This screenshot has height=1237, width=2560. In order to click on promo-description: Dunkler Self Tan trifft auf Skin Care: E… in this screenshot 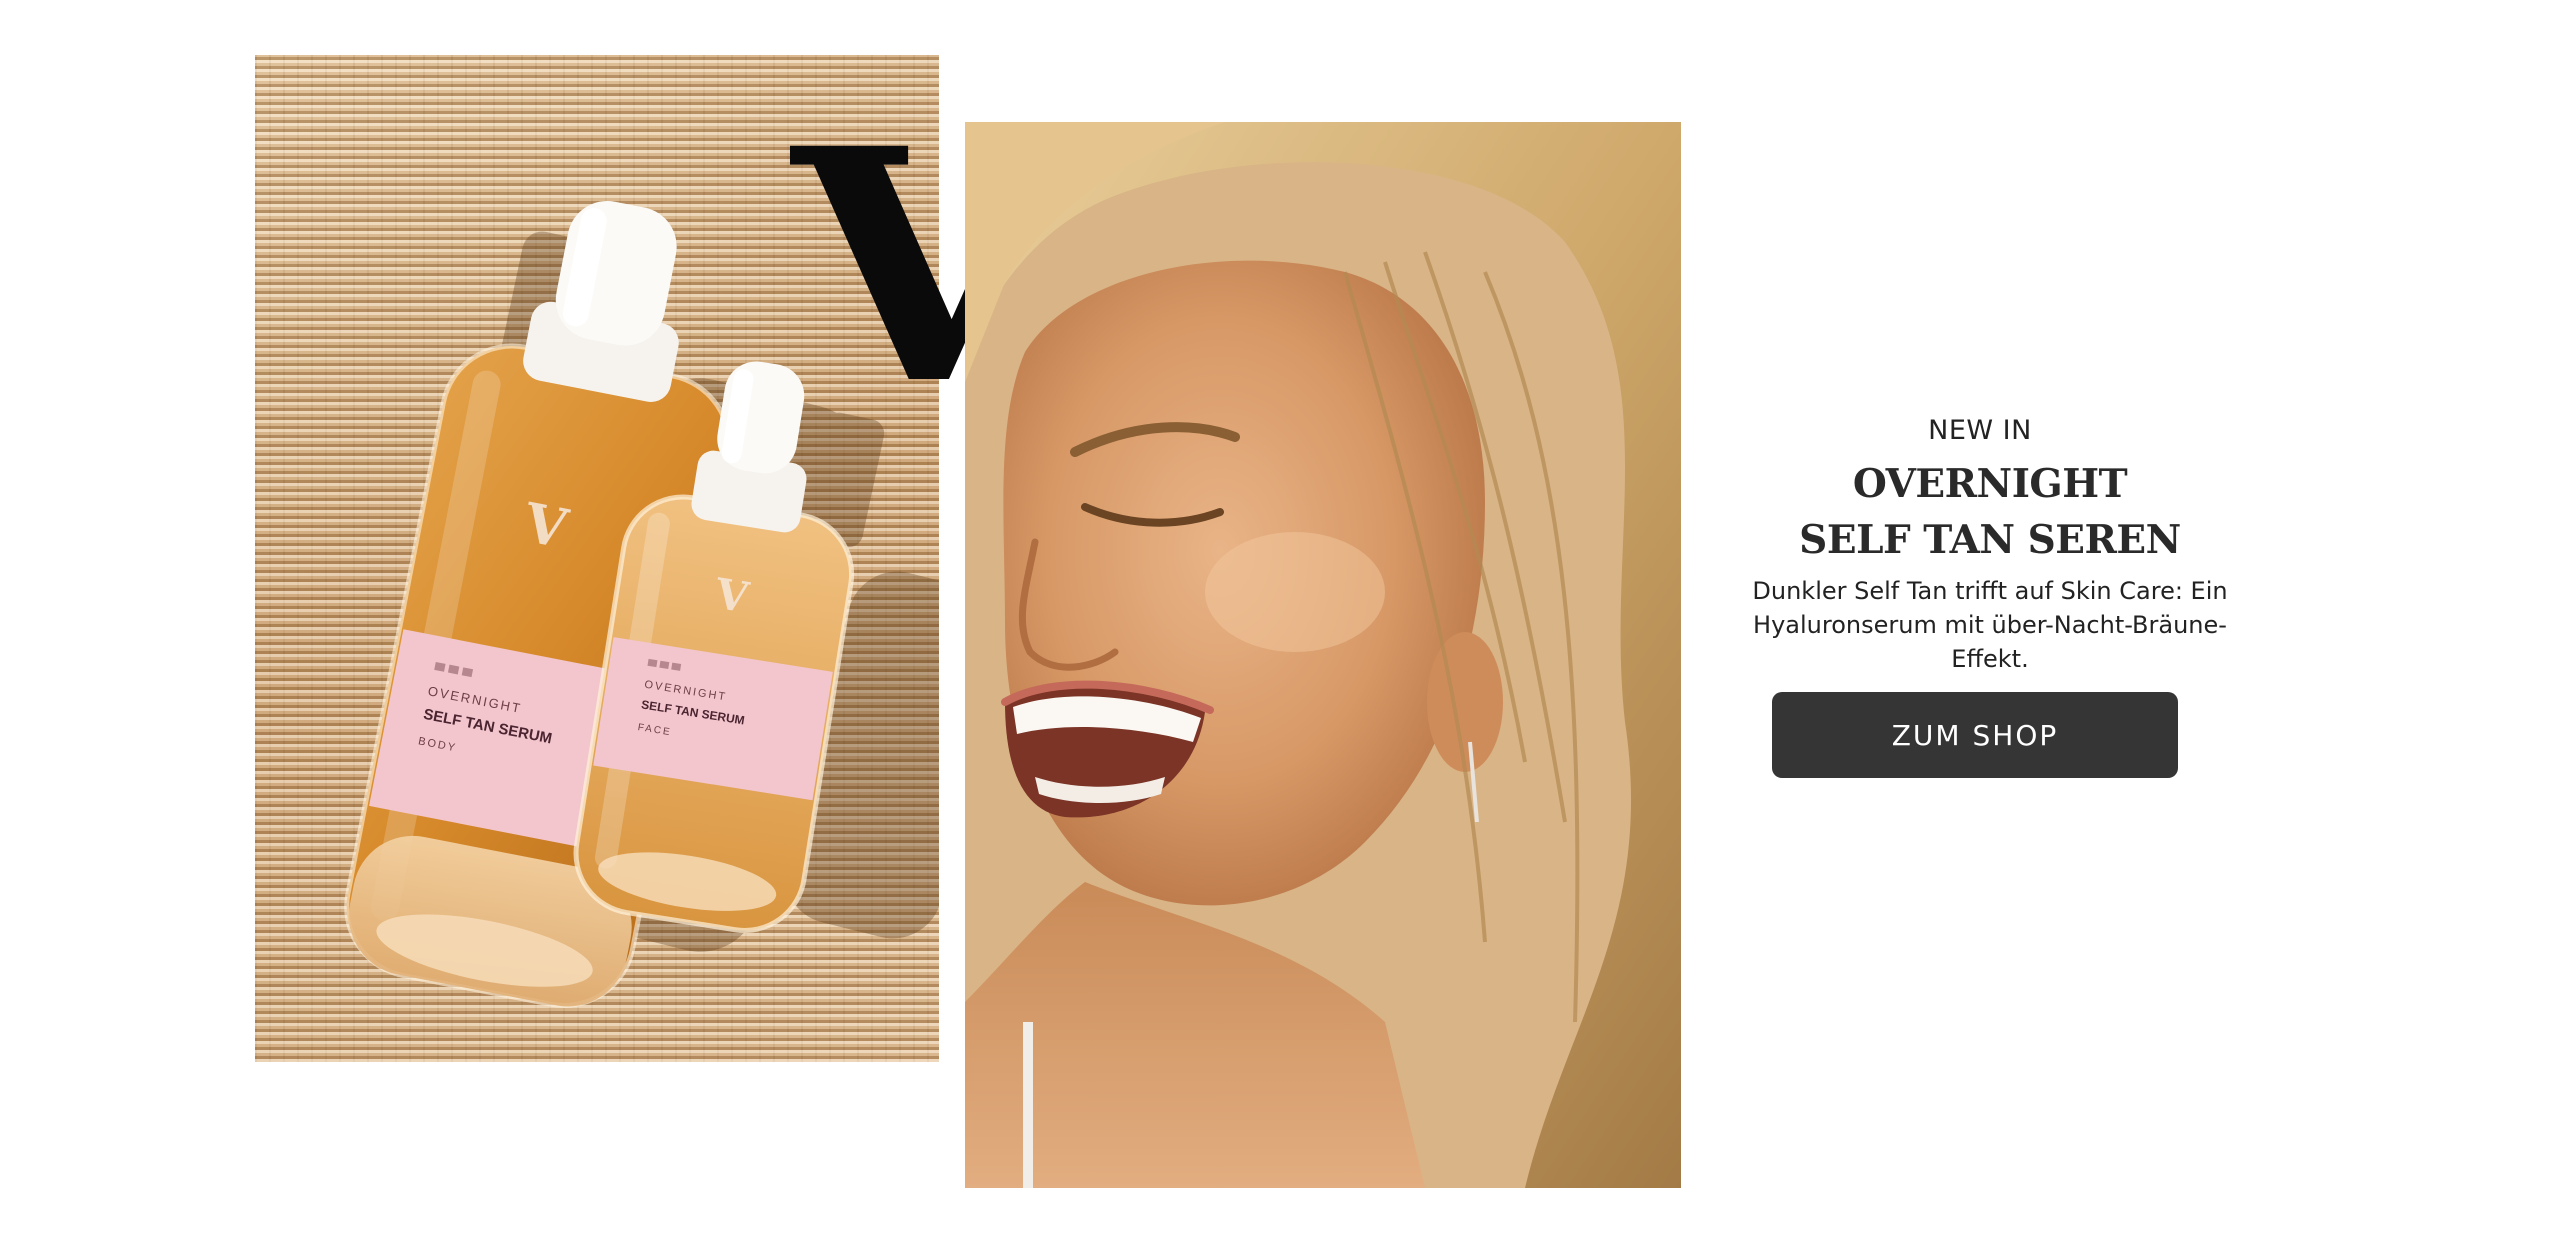, I will do `click(1990, 625)`.